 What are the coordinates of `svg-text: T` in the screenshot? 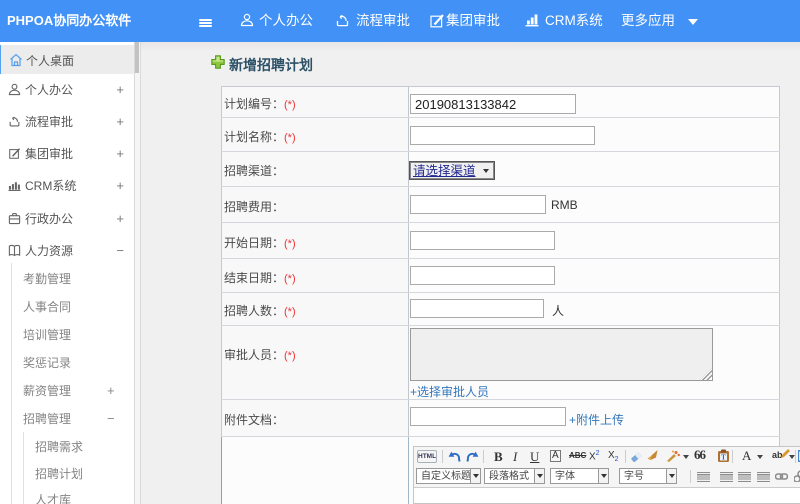 It's located at (723, 458).